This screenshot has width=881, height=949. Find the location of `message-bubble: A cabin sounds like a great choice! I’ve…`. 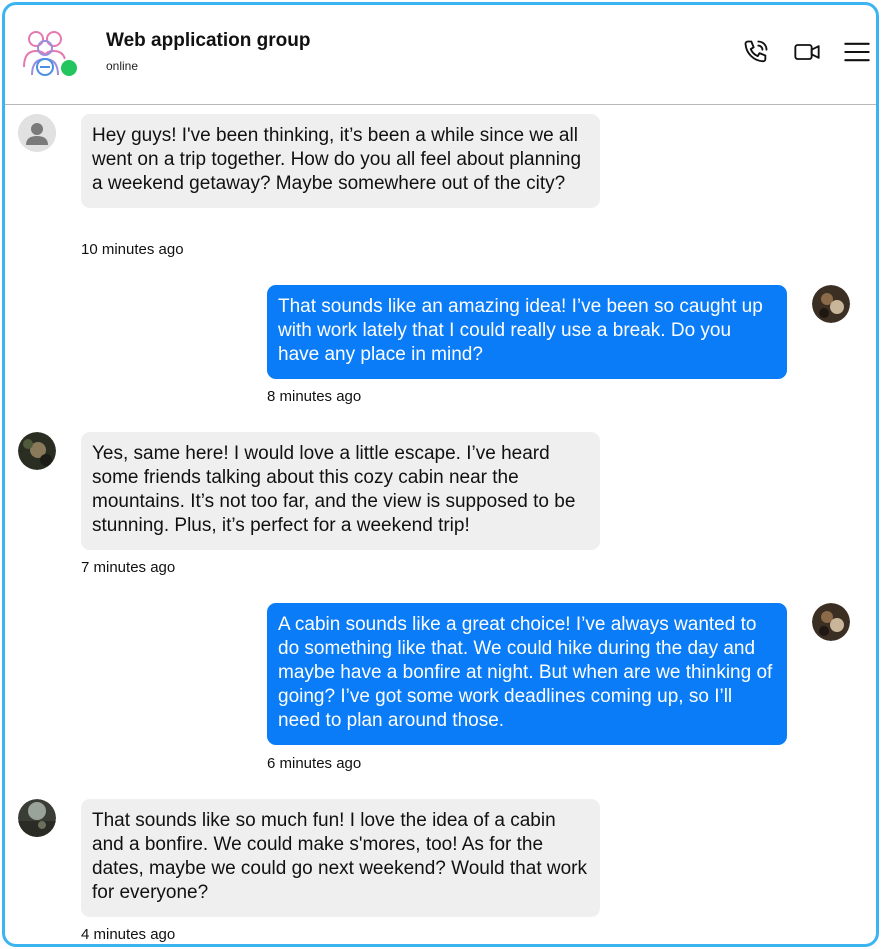

message-bubble: A cabin sounds like a great choice! I’ve… is located at coordinates (527, 674).